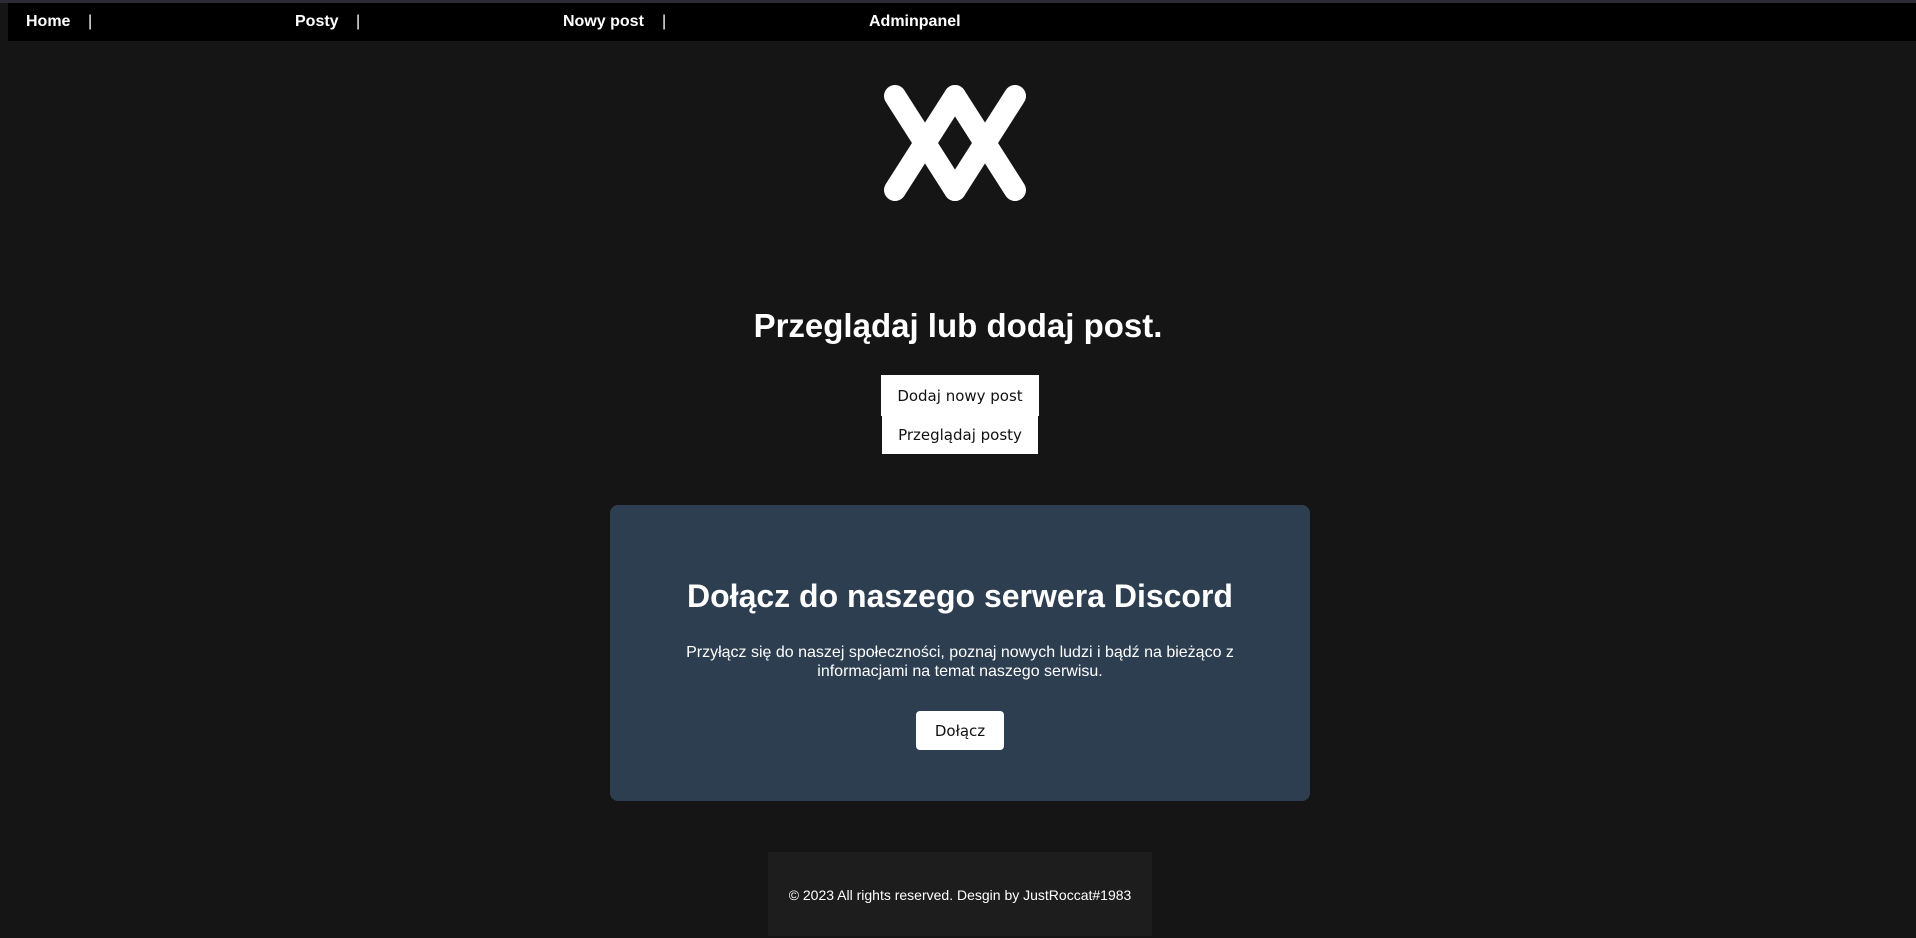  Describe the element at coordinates (960, 596) in the screenshot. I see `discord-card-title: Dołącz do naszego serwera Discord` at that location.